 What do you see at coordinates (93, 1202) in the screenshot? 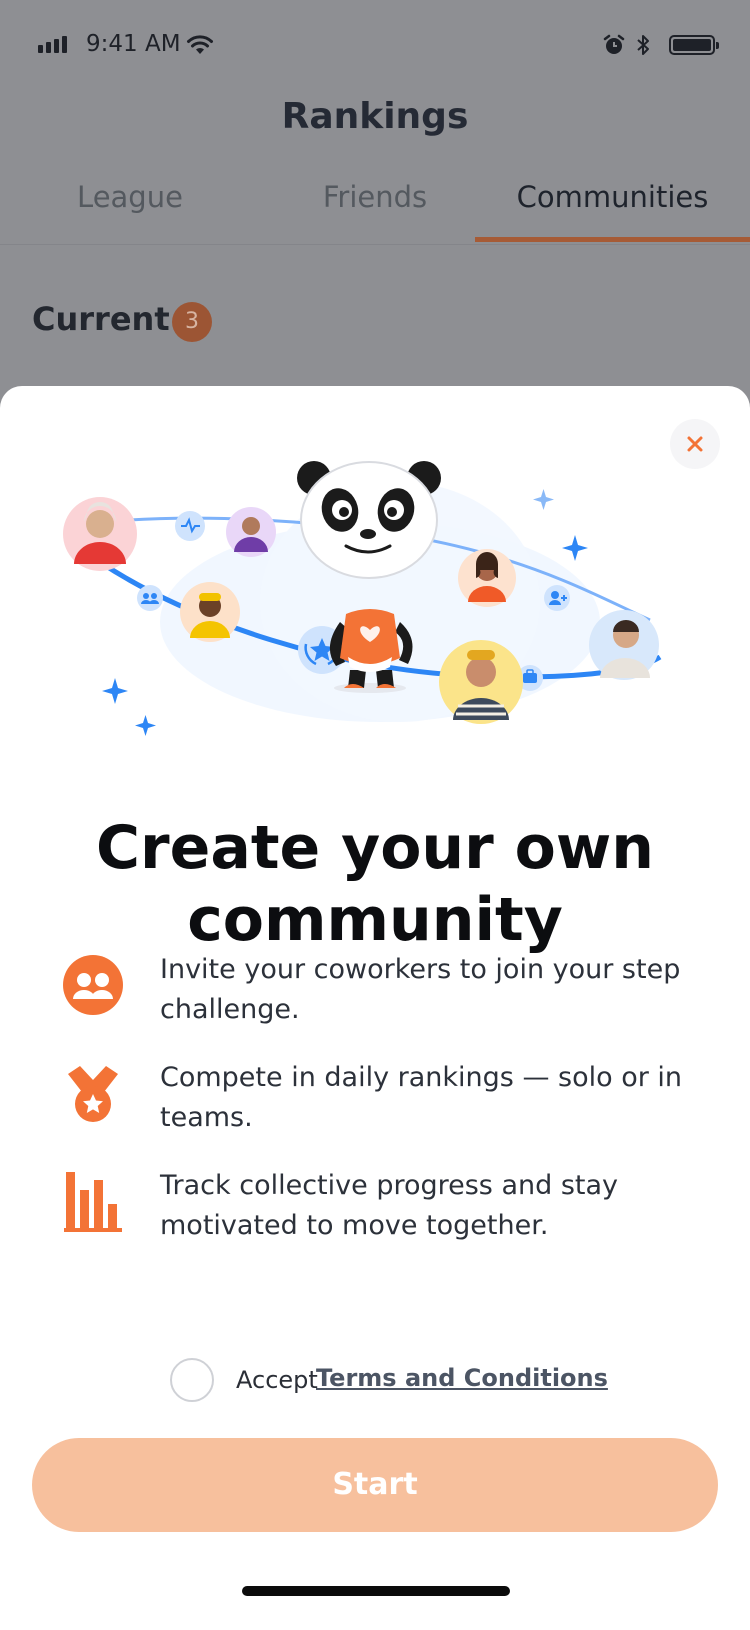
I see `bar-chart-icon` at bounding box center [93, 1202].